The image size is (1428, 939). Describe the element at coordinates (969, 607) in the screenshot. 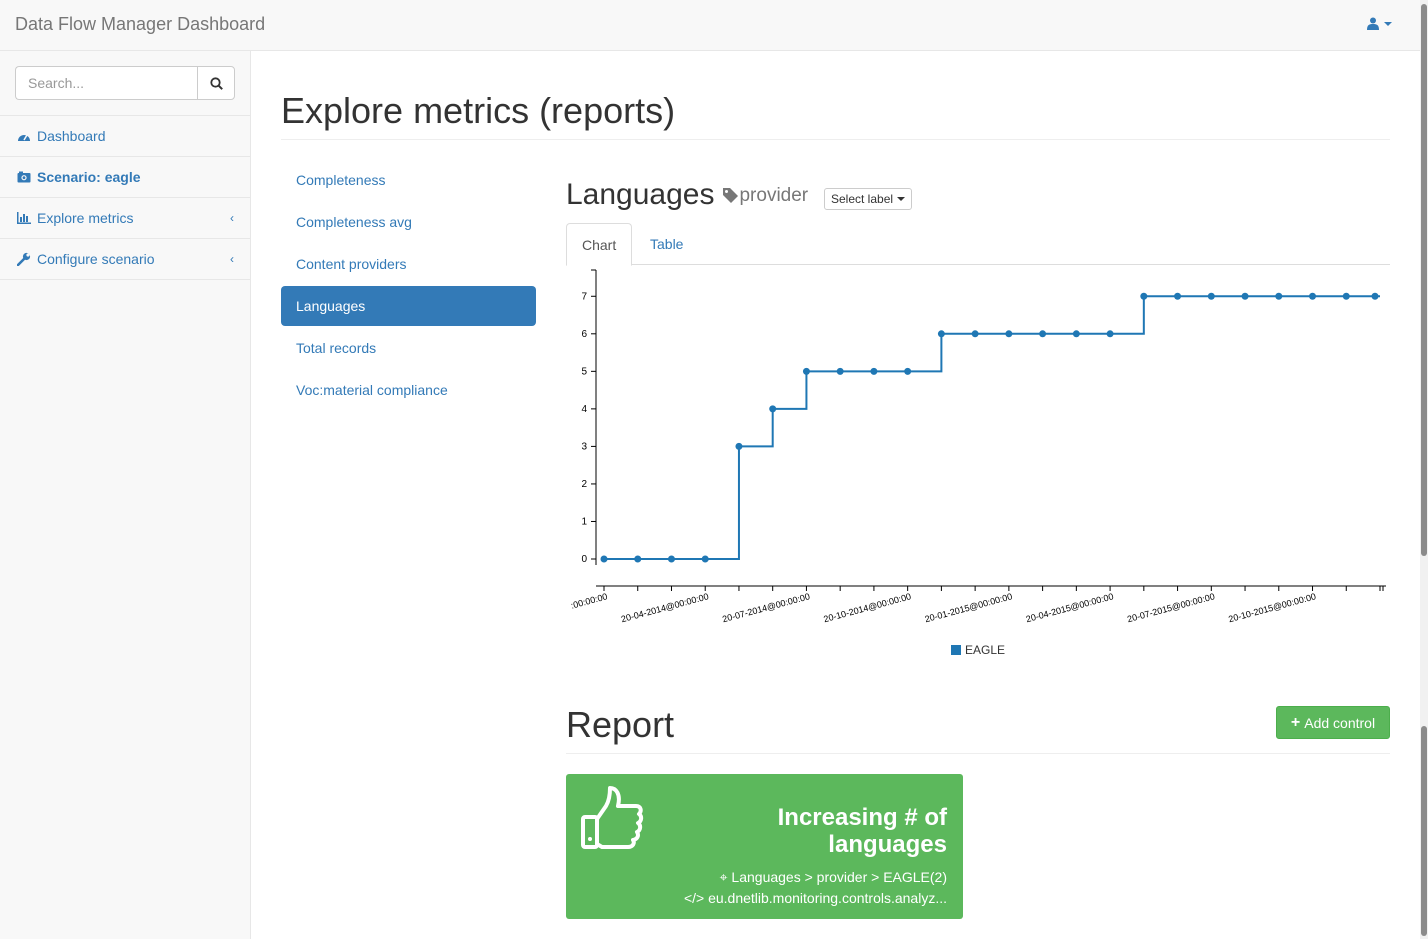

I see `x-tick-label: 20-01-2015@00:00:00` at that location.